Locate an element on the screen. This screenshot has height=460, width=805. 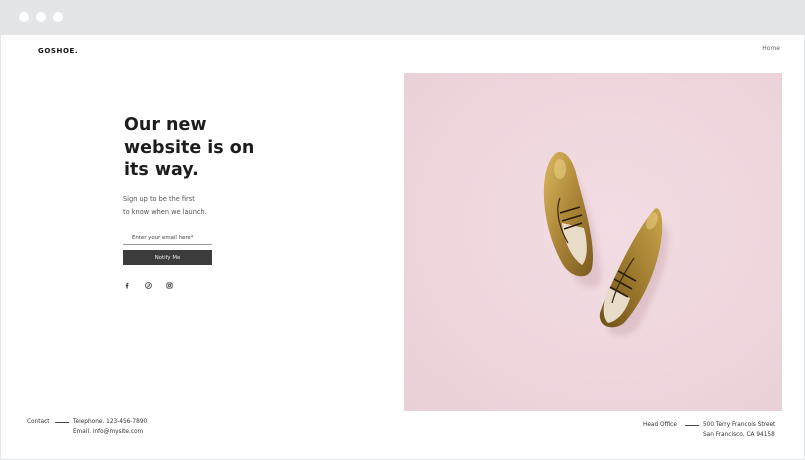
facebook-icon is located at coordinates (127, 285).